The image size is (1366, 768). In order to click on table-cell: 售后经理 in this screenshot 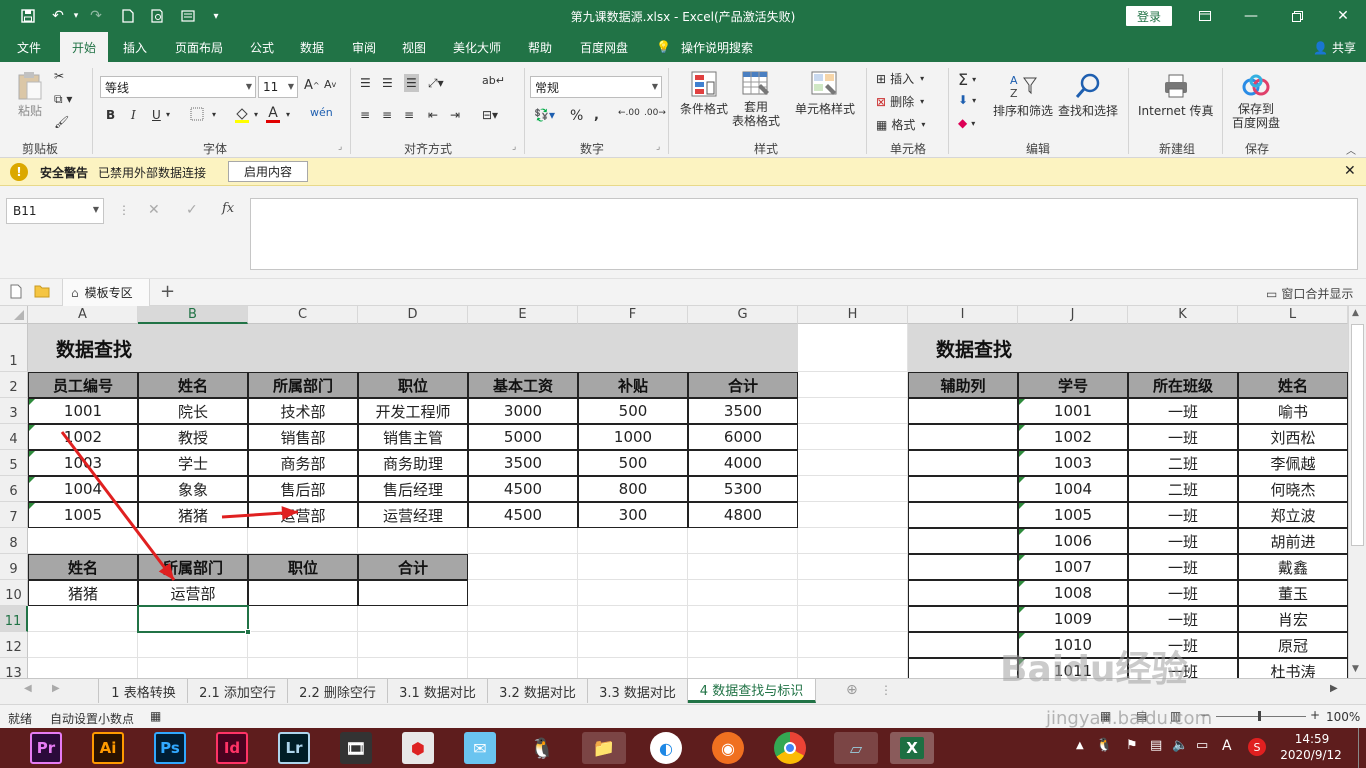, I will do `click(413, 489)`.